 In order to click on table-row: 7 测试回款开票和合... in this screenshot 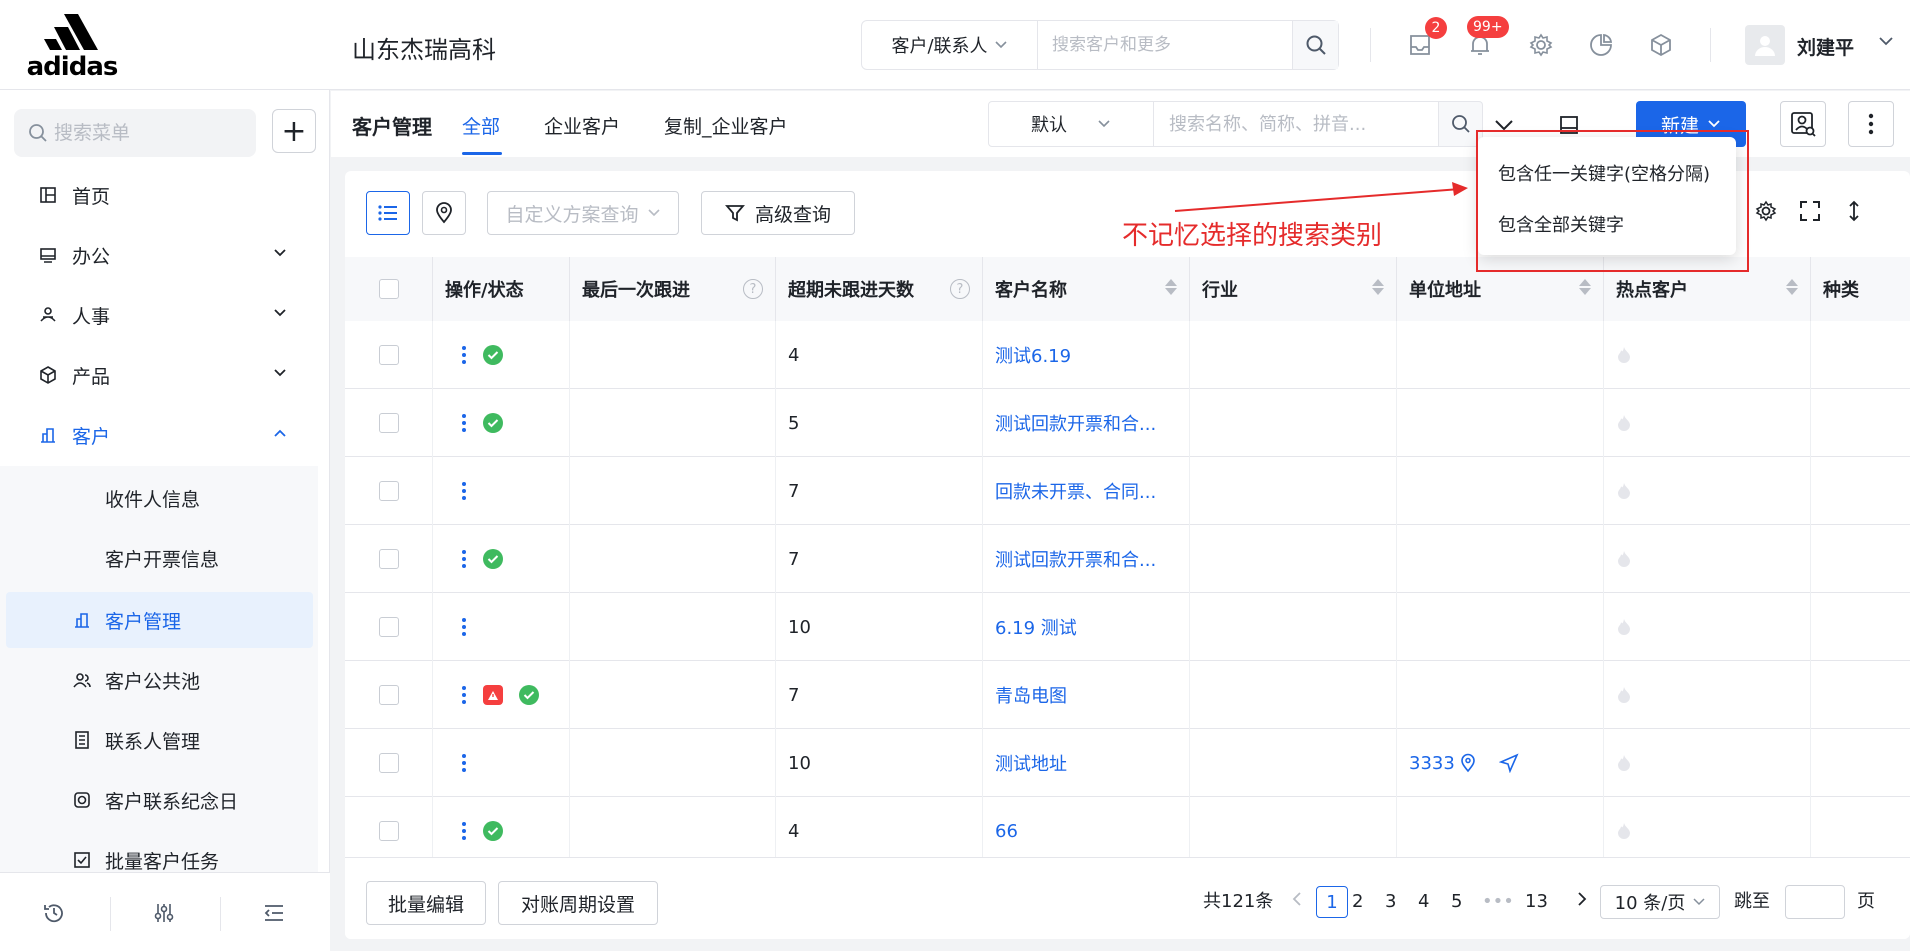, I will do `click(1127, 559)`.